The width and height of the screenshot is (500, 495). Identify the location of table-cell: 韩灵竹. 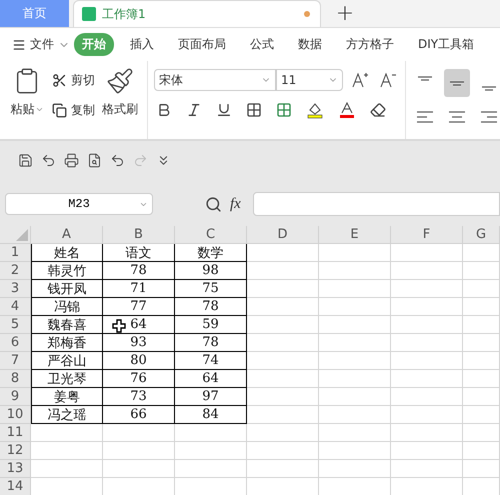
(67, 271).